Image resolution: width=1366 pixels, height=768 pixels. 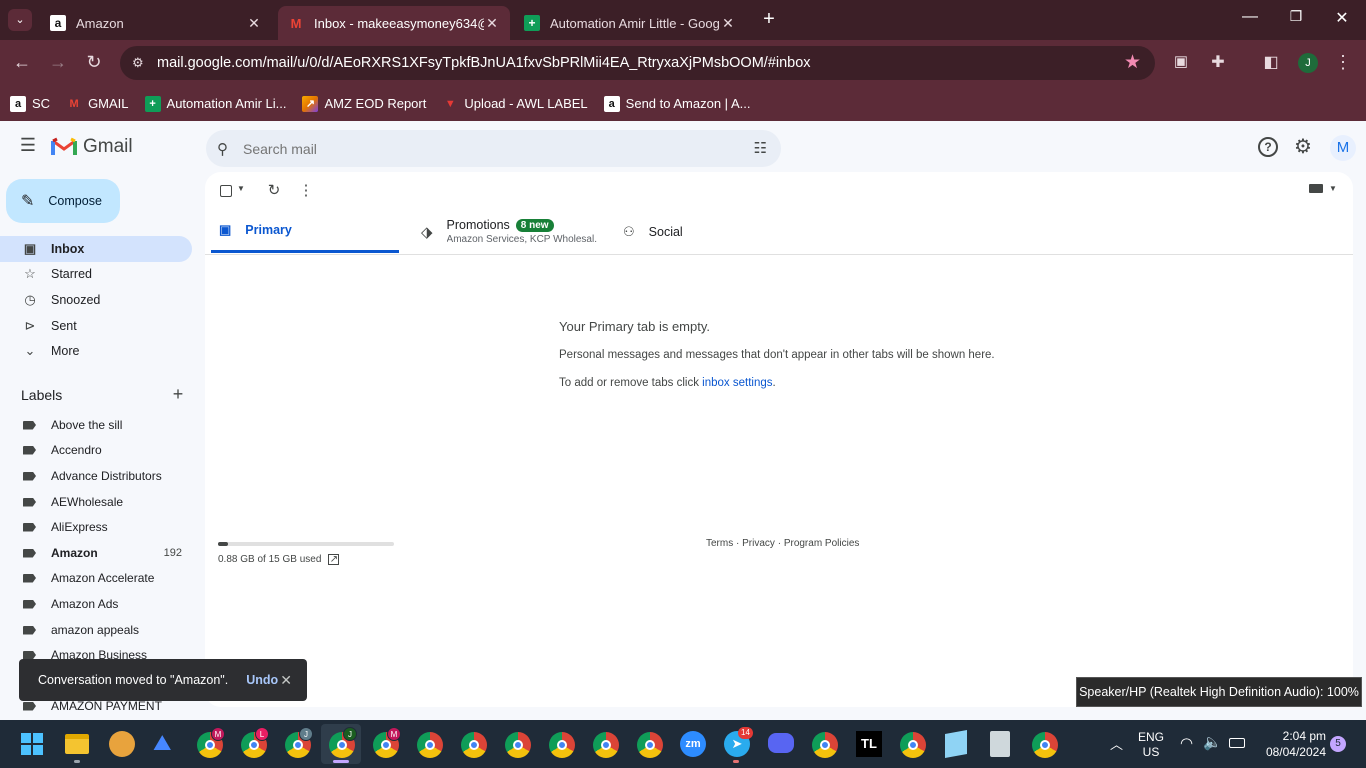 What do you see at coordinates (1186, 743) in the screenshot?
I see `wifi-icon: ◠` at bounding box center [1186, 743].